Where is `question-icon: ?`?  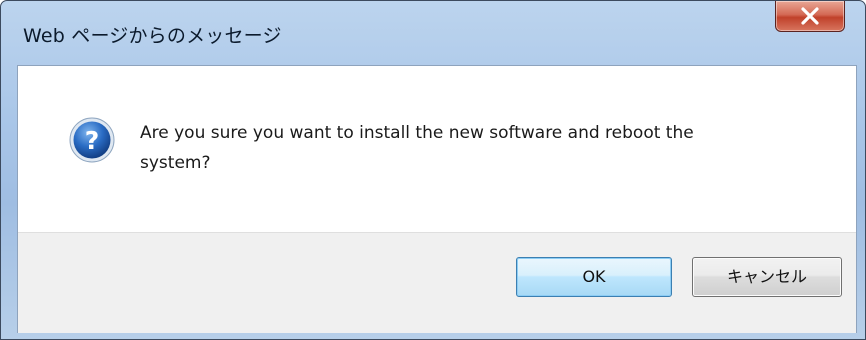
question-icon: ? is located at coordinates (92, 140).